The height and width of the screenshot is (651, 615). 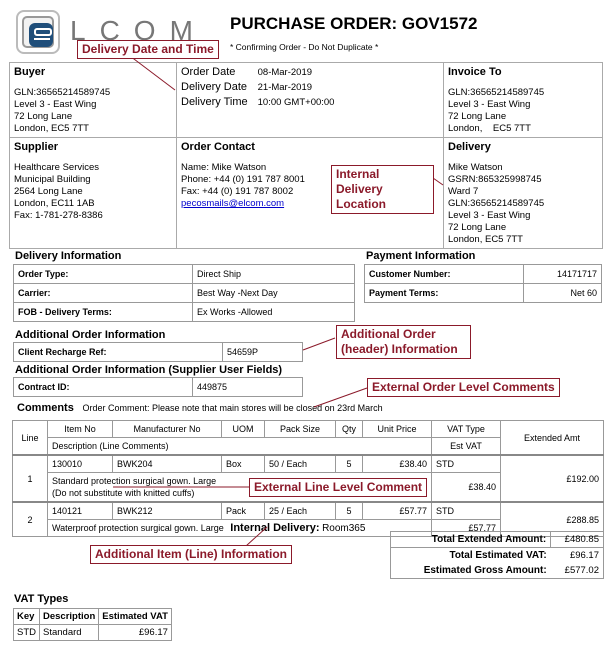 I want to click on item-no: 140121, so click(x=80, y=510).